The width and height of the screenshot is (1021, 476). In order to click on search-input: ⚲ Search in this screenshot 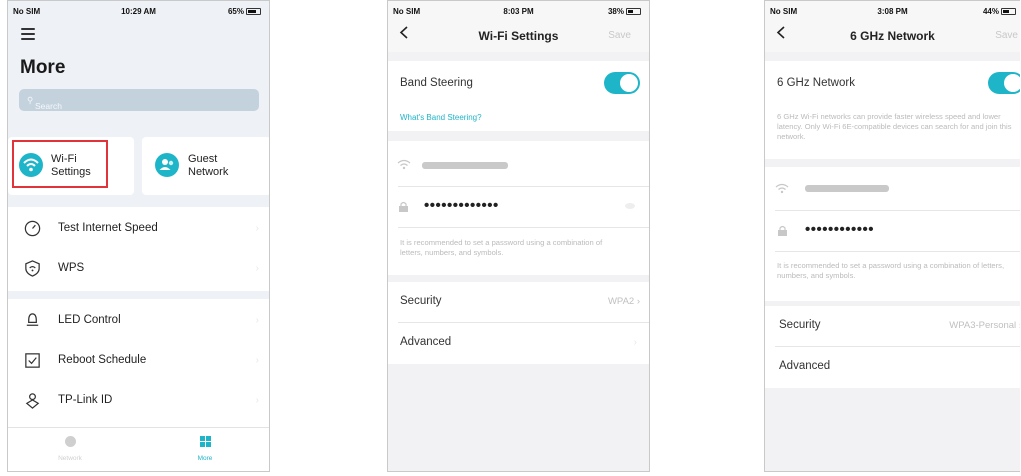, I will do `click(139, 100)`.